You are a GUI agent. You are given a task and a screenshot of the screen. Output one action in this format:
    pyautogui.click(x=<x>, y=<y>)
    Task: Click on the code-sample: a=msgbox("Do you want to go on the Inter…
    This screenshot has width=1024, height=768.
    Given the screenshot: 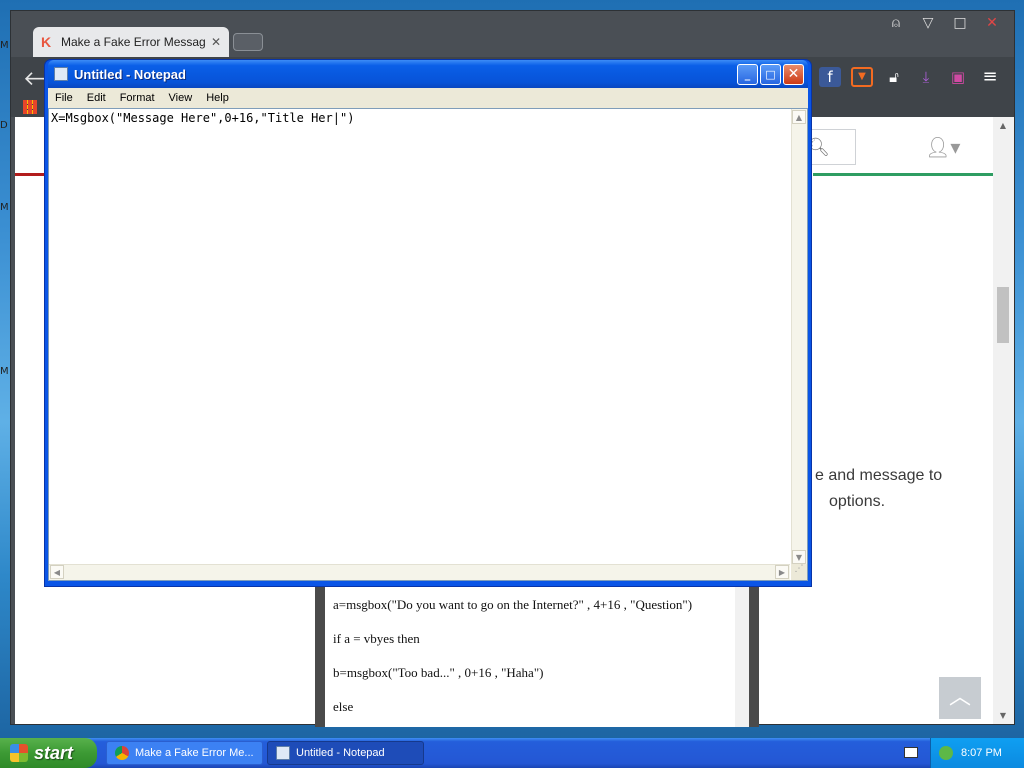 What is the action you would take?
    pyautogui.click(x=530, y=657)
    